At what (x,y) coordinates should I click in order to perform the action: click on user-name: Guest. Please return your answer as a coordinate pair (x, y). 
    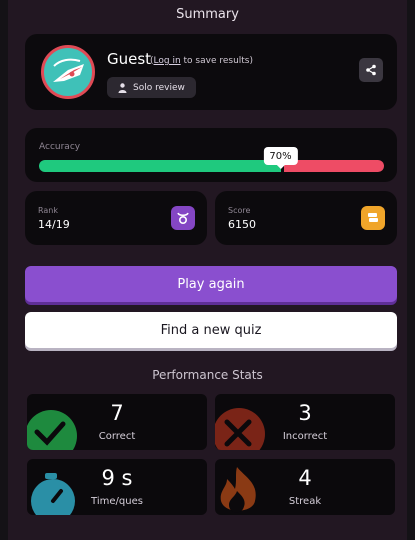
    Looking at the image, I should click on (129, 59).